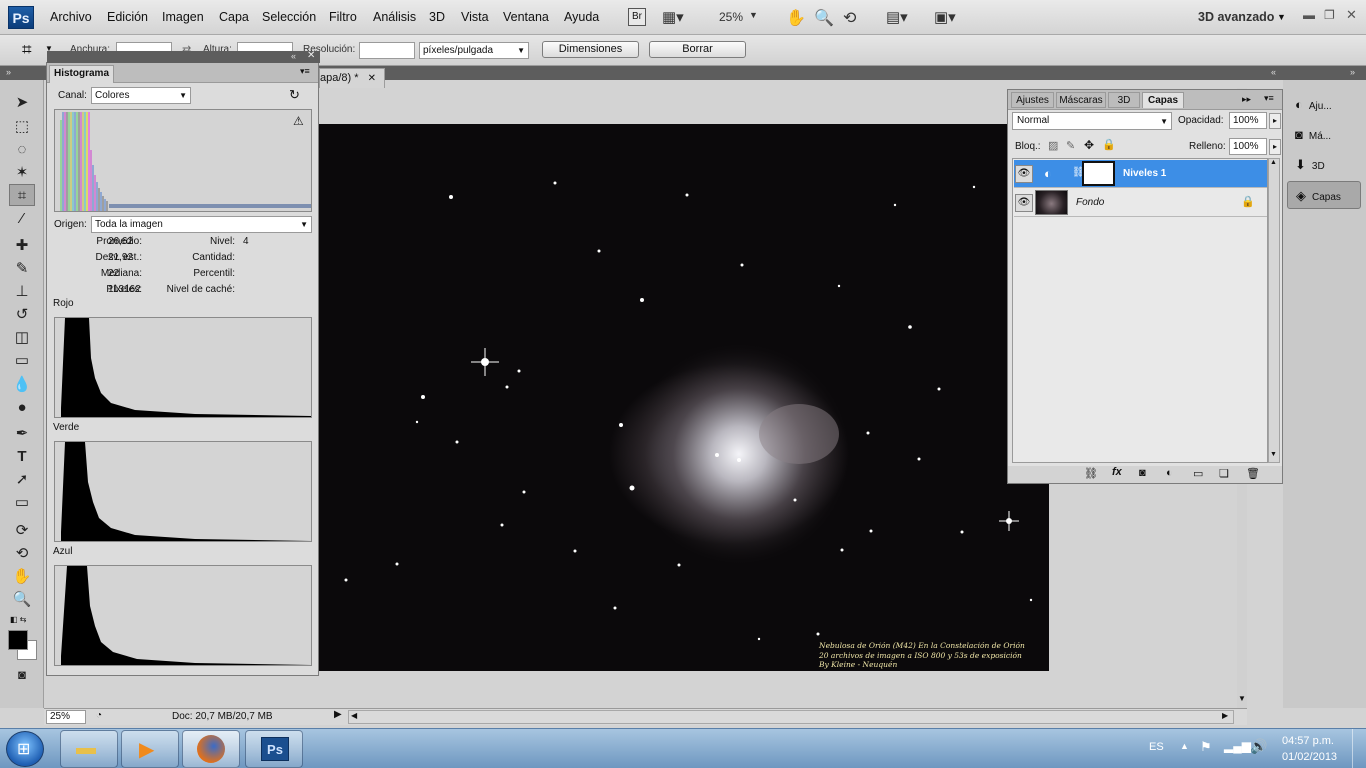 The height and width of the screenshot is (768, 1366). What do you see at coordinates (1248, 146) in the screenshot?
I see `fill-field: 100%` at bounding box center [1248, 146].